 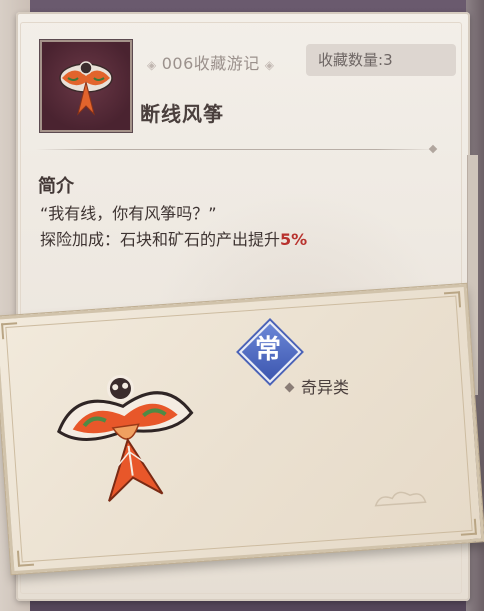 I want to click on left-ornament-icon: ◈, so click(x=152, y=65).